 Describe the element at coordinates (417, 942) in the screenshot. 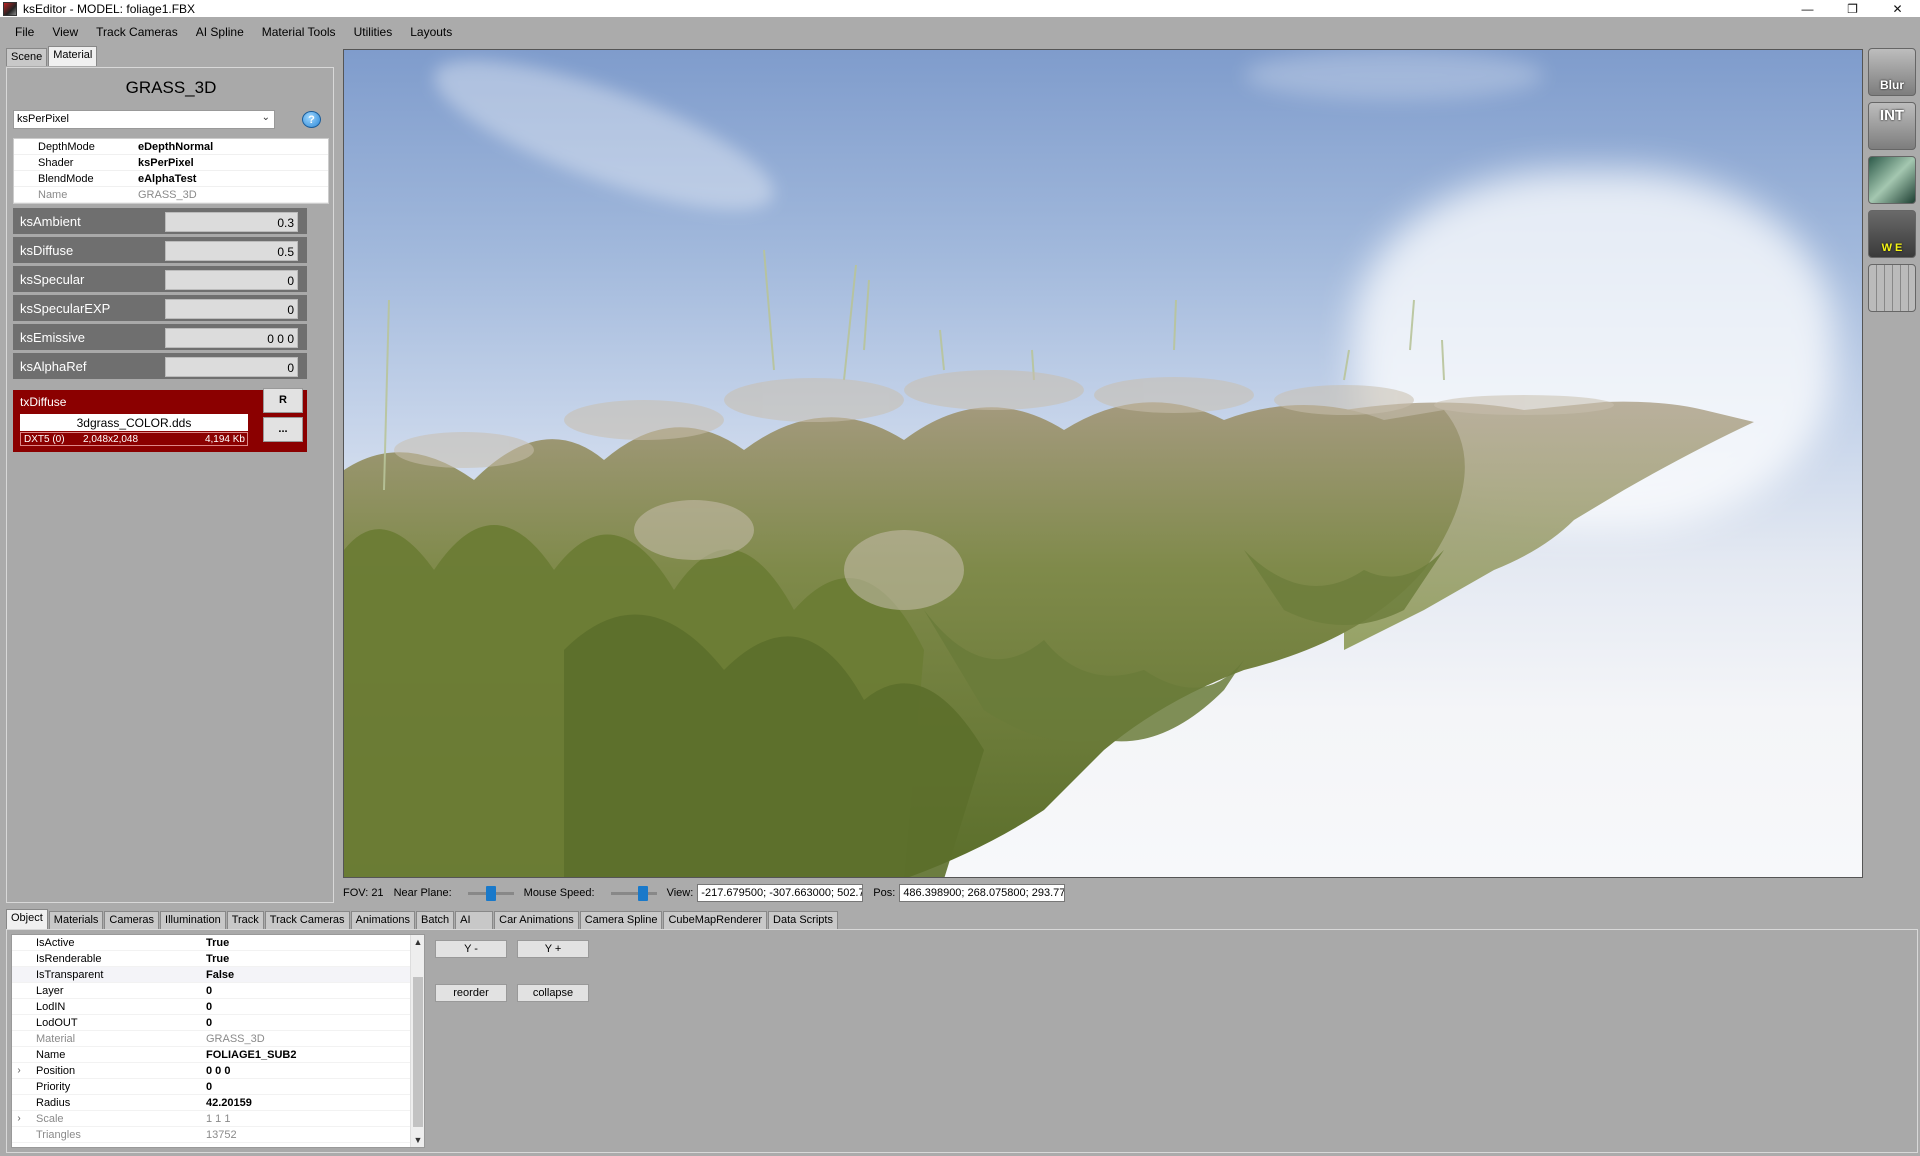

I see `scroll-up-icon: ▲` at that location.